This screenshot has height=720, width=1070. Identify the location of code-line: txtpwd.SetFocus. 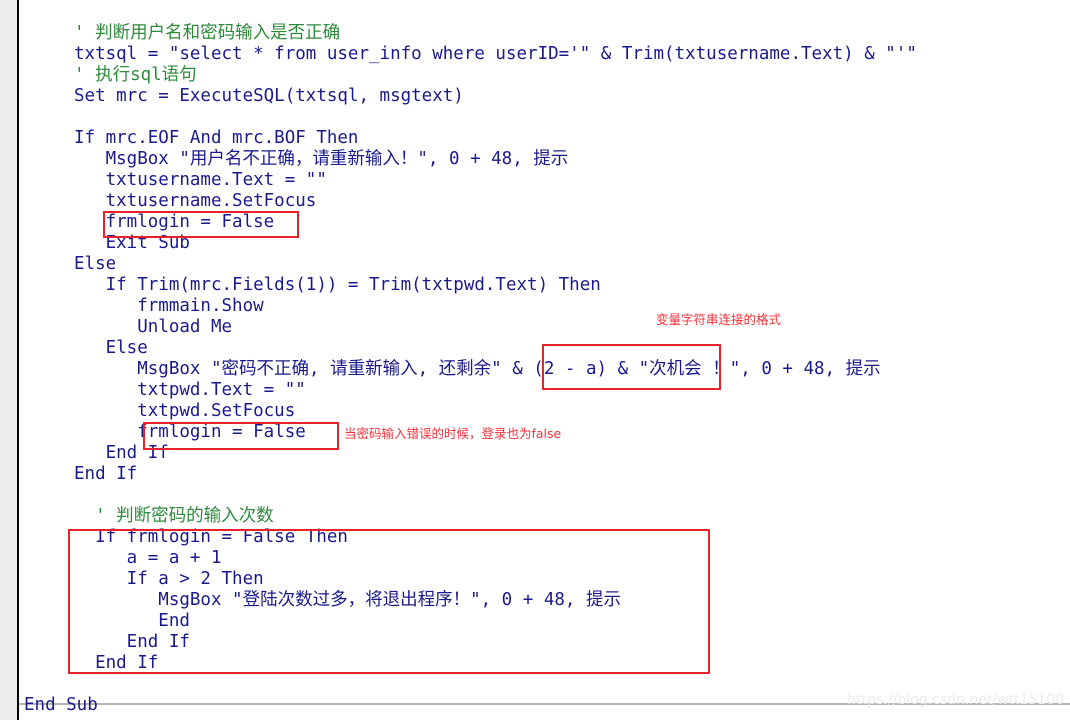
(185, 411).